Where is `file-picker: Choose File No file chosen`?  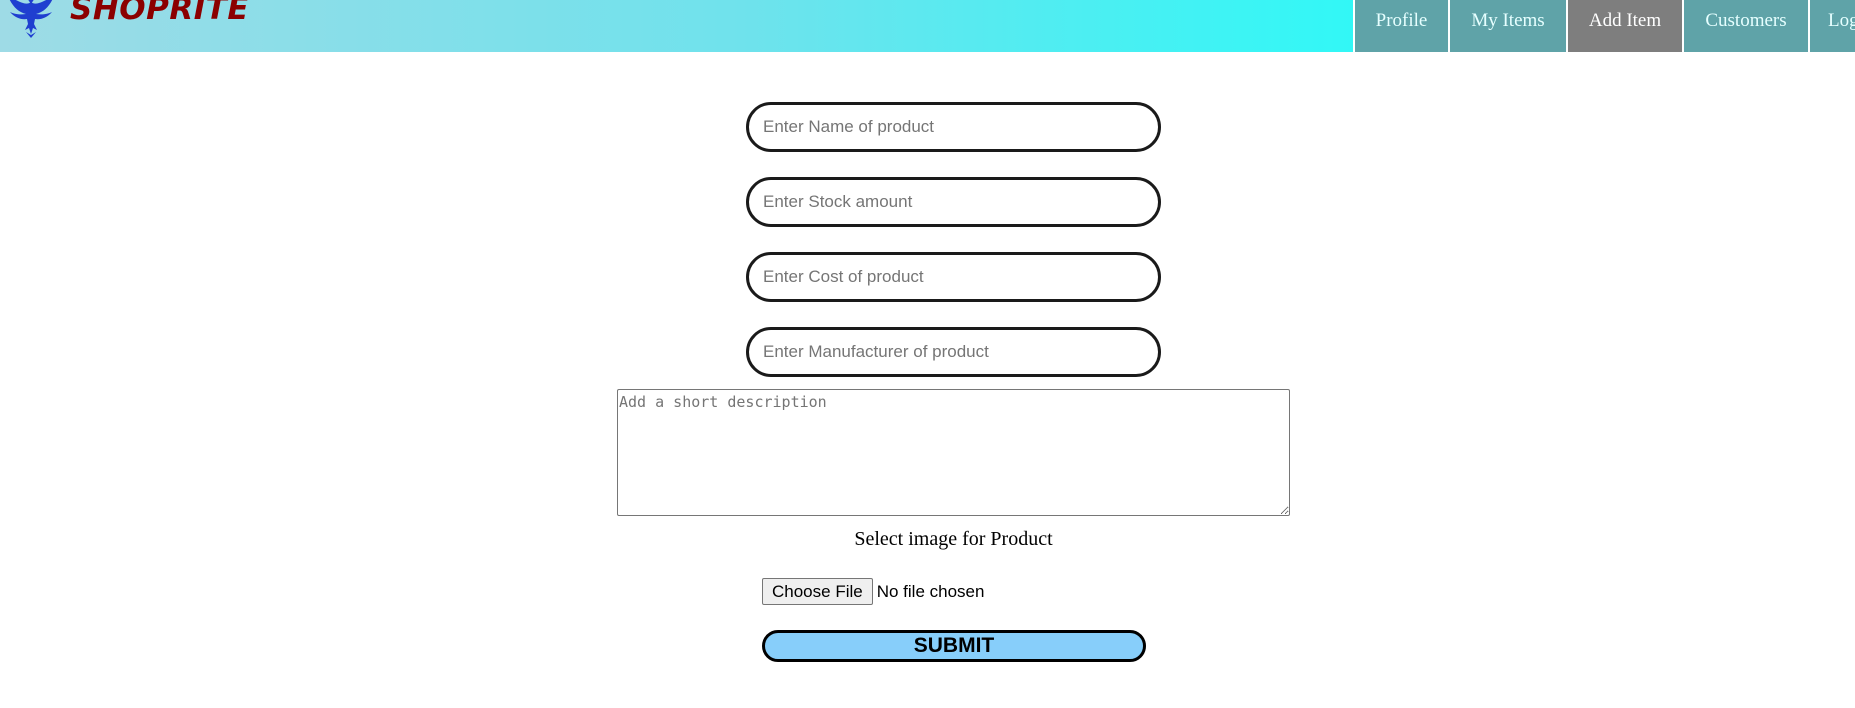
file-picker: Choose File No file chosen is located at coordinates (873, 591).